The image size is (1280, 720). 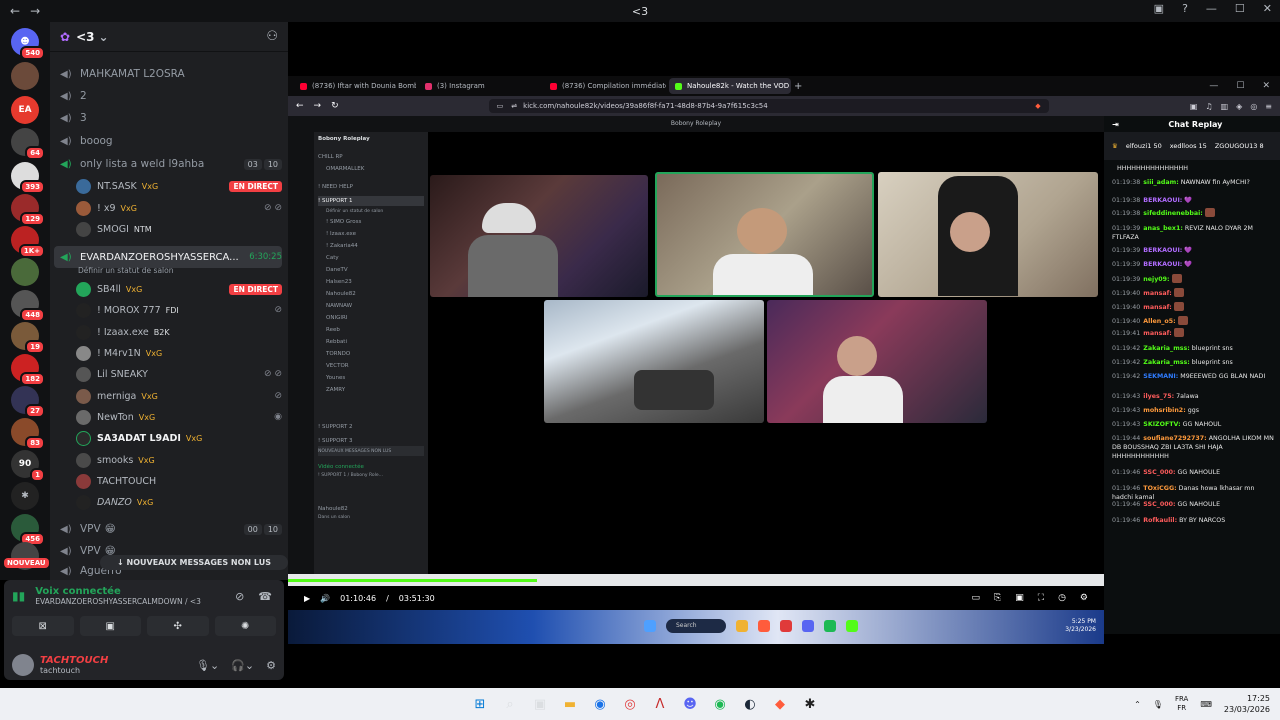 I want to click on server-icon: 83, so click(x=28, y=434).